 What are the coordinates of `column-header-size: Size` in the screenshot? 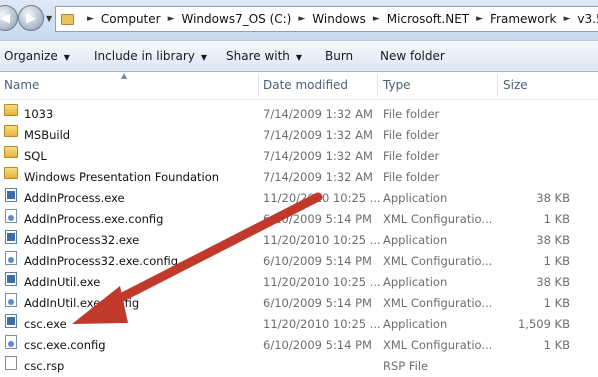 It's located at (515, 85).